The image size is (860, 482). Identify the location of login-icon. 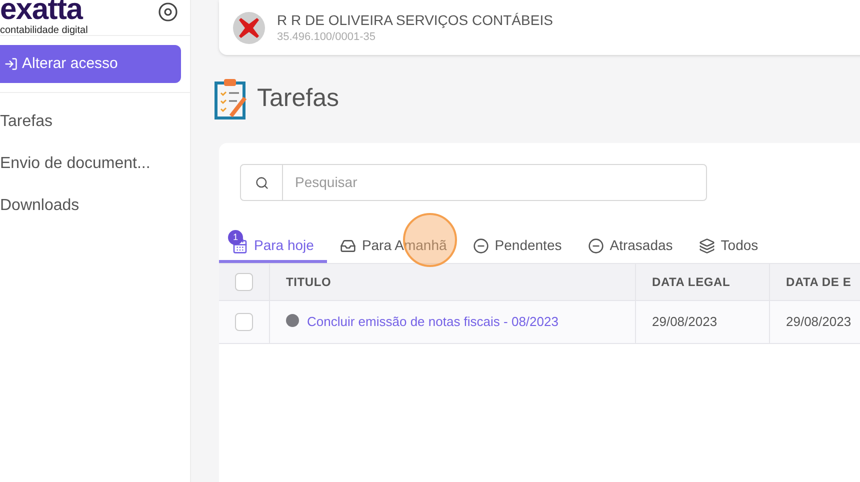
(11, 64).